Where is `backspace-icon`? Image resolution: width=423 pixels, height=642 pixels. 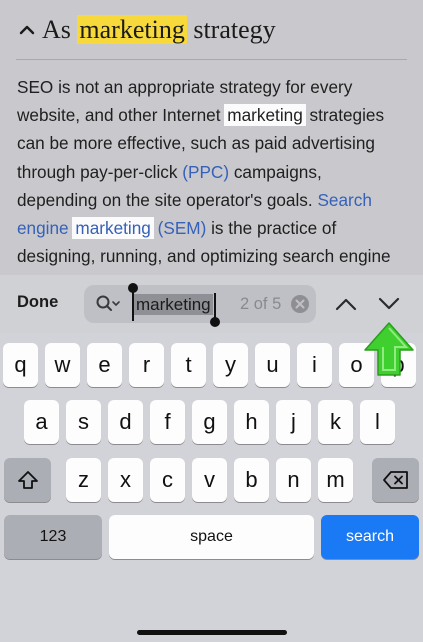
backspace-icon is located at coordinates (395, 480).